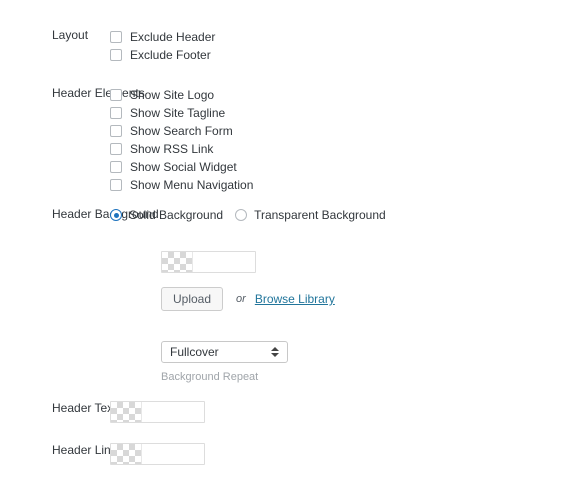  I want to click on checkbox-exclude-header: Exclude Header, so click(162, 37).